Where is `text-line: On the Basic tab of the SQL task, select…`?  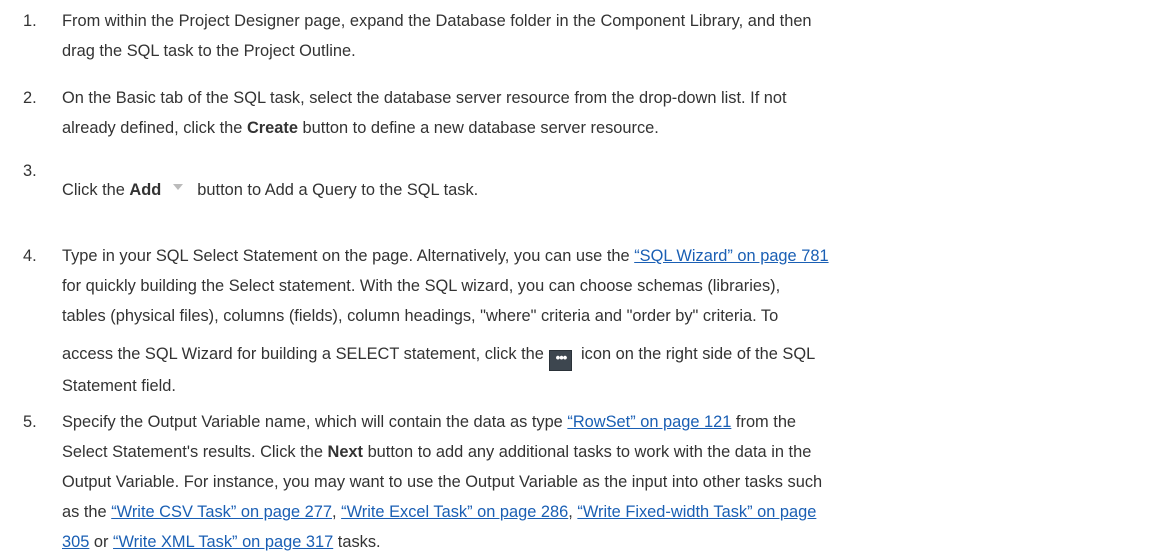 text-line: On the Basic tab of the SQL task, select… is located at coordinates (424, 98).